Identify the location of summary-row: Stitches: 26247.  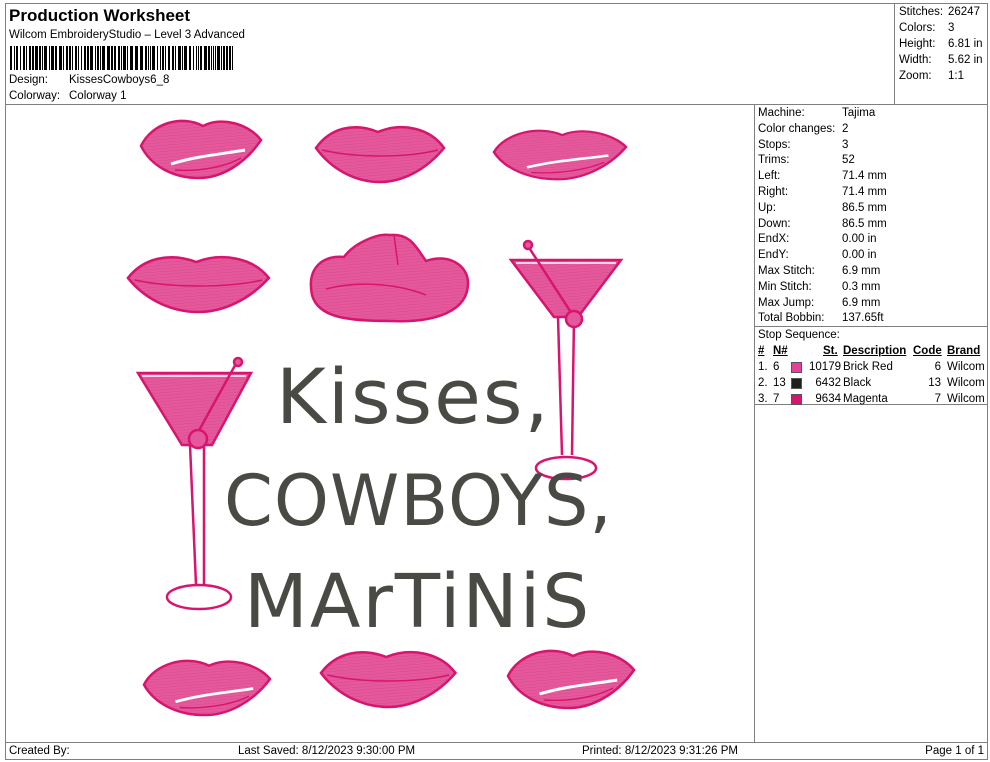
(939, 12).